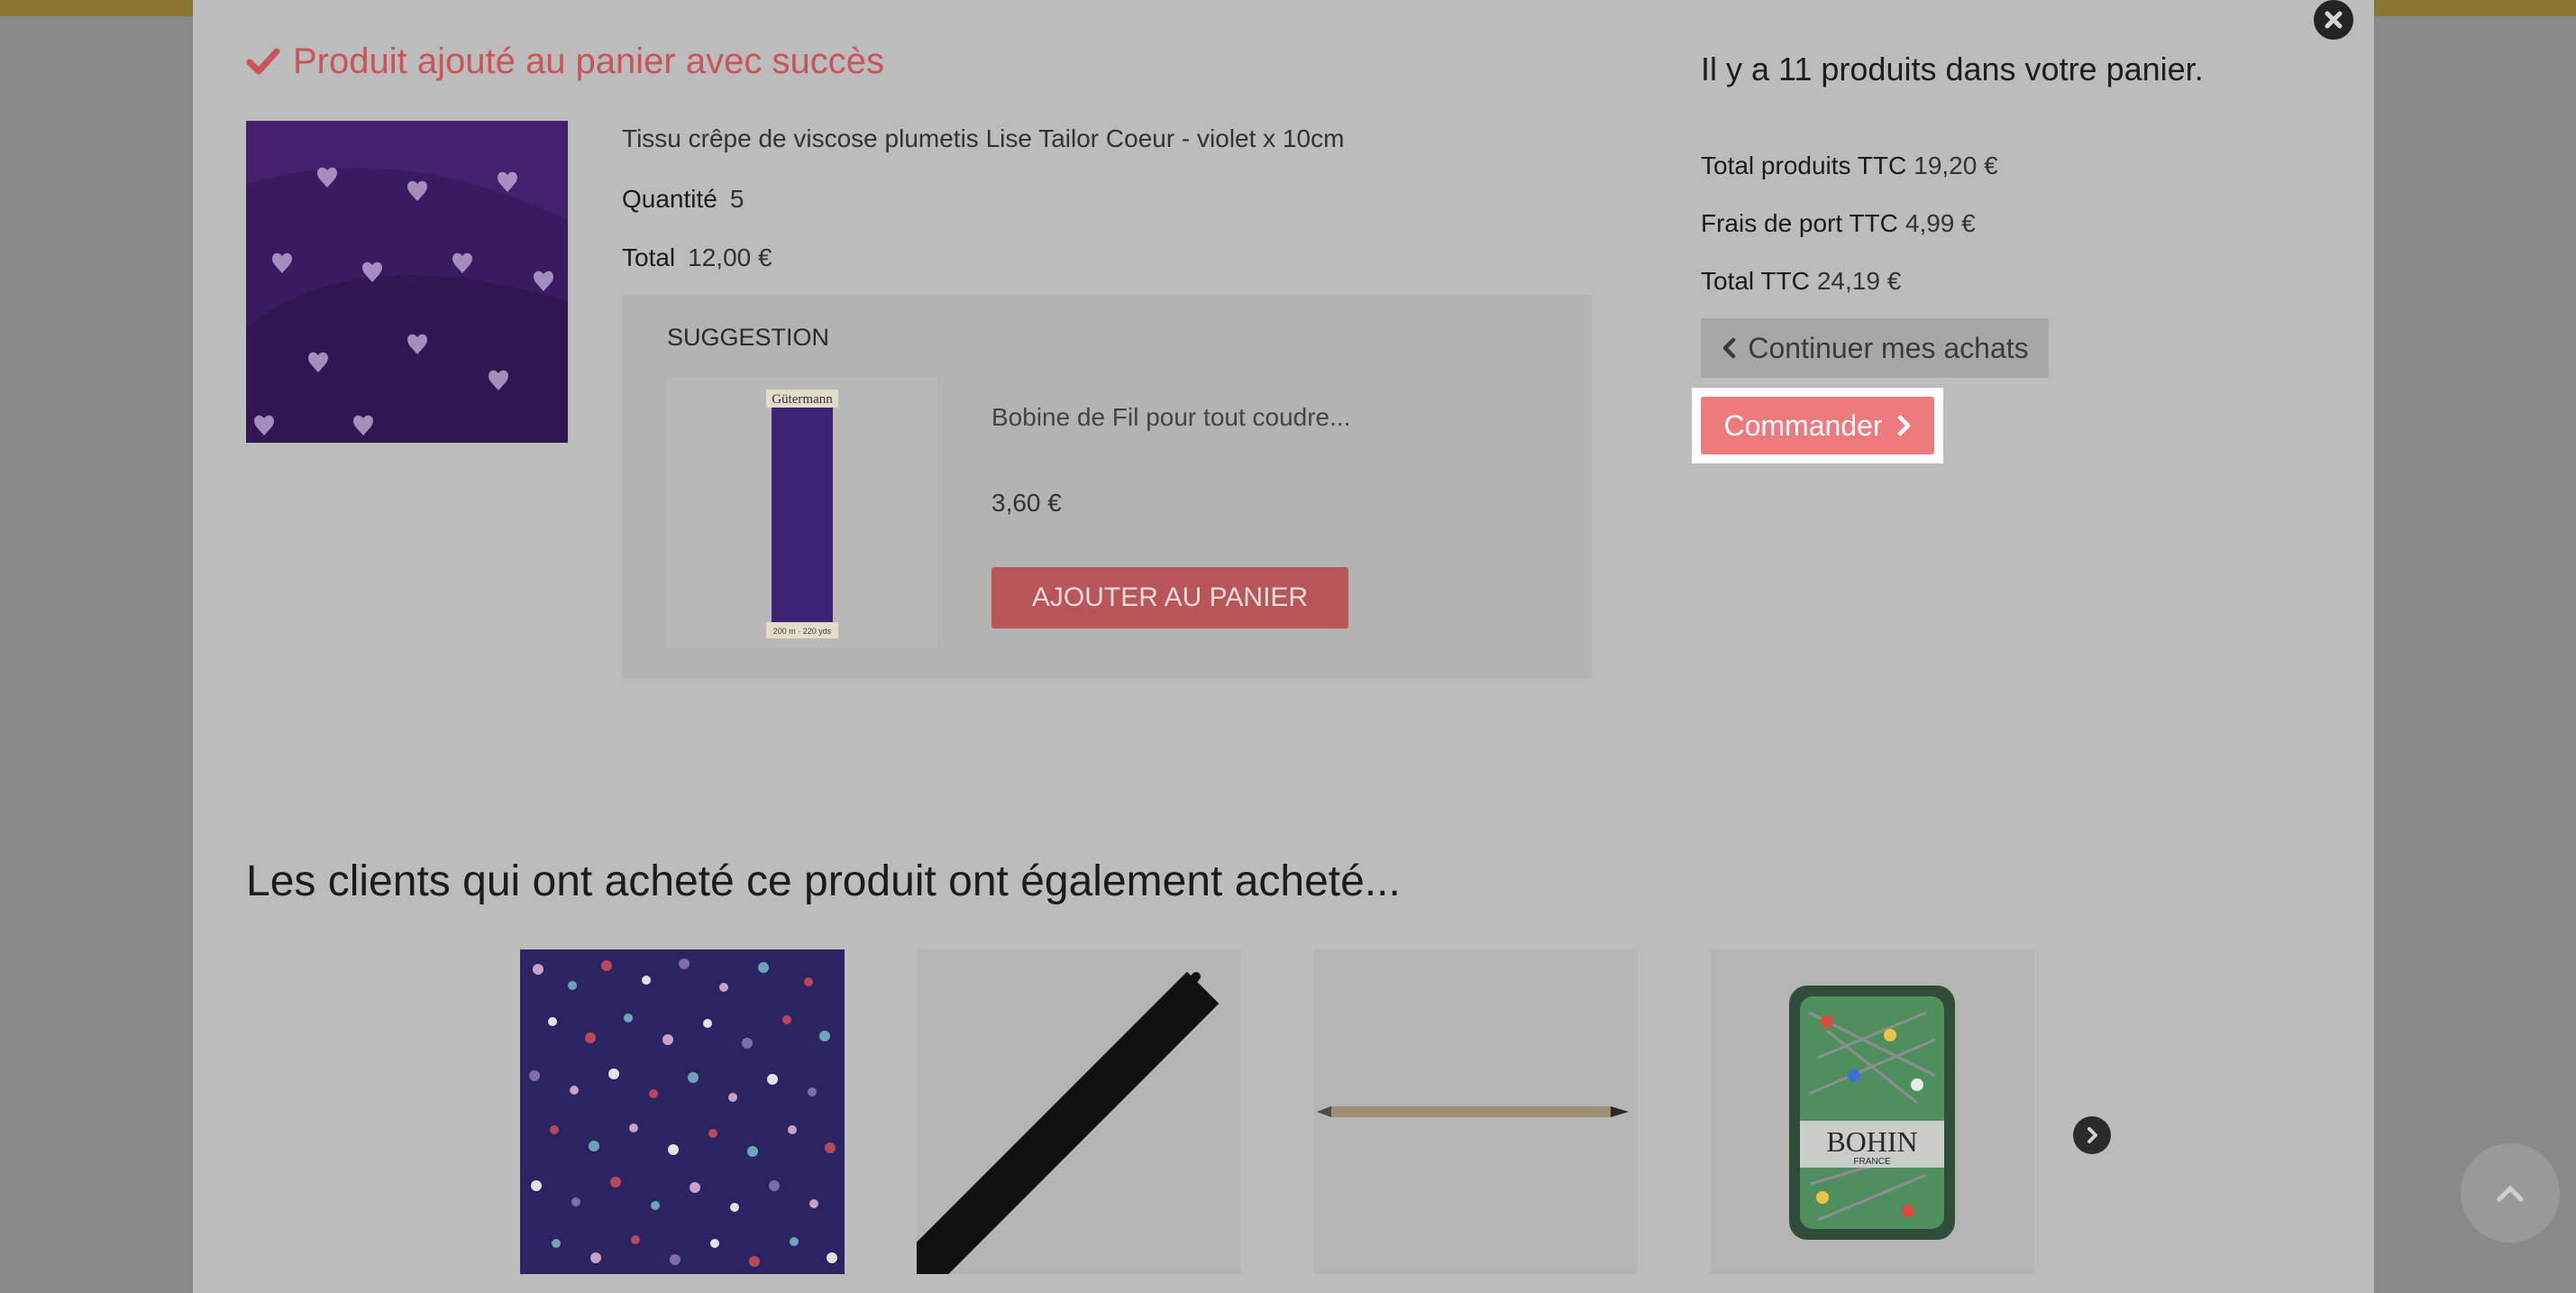 The image size is (2576, 1293). What do you see at coordinates (1755, 281) in the screenshot?
I see `grand-total-label: Total TTC` at bounding box center [1755, 281].